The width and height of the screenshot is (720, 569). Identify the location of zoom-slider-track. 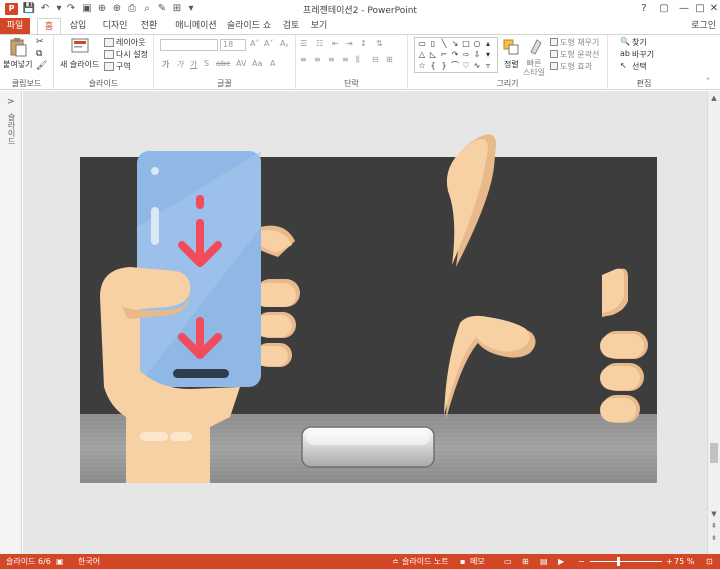
(626, 561).